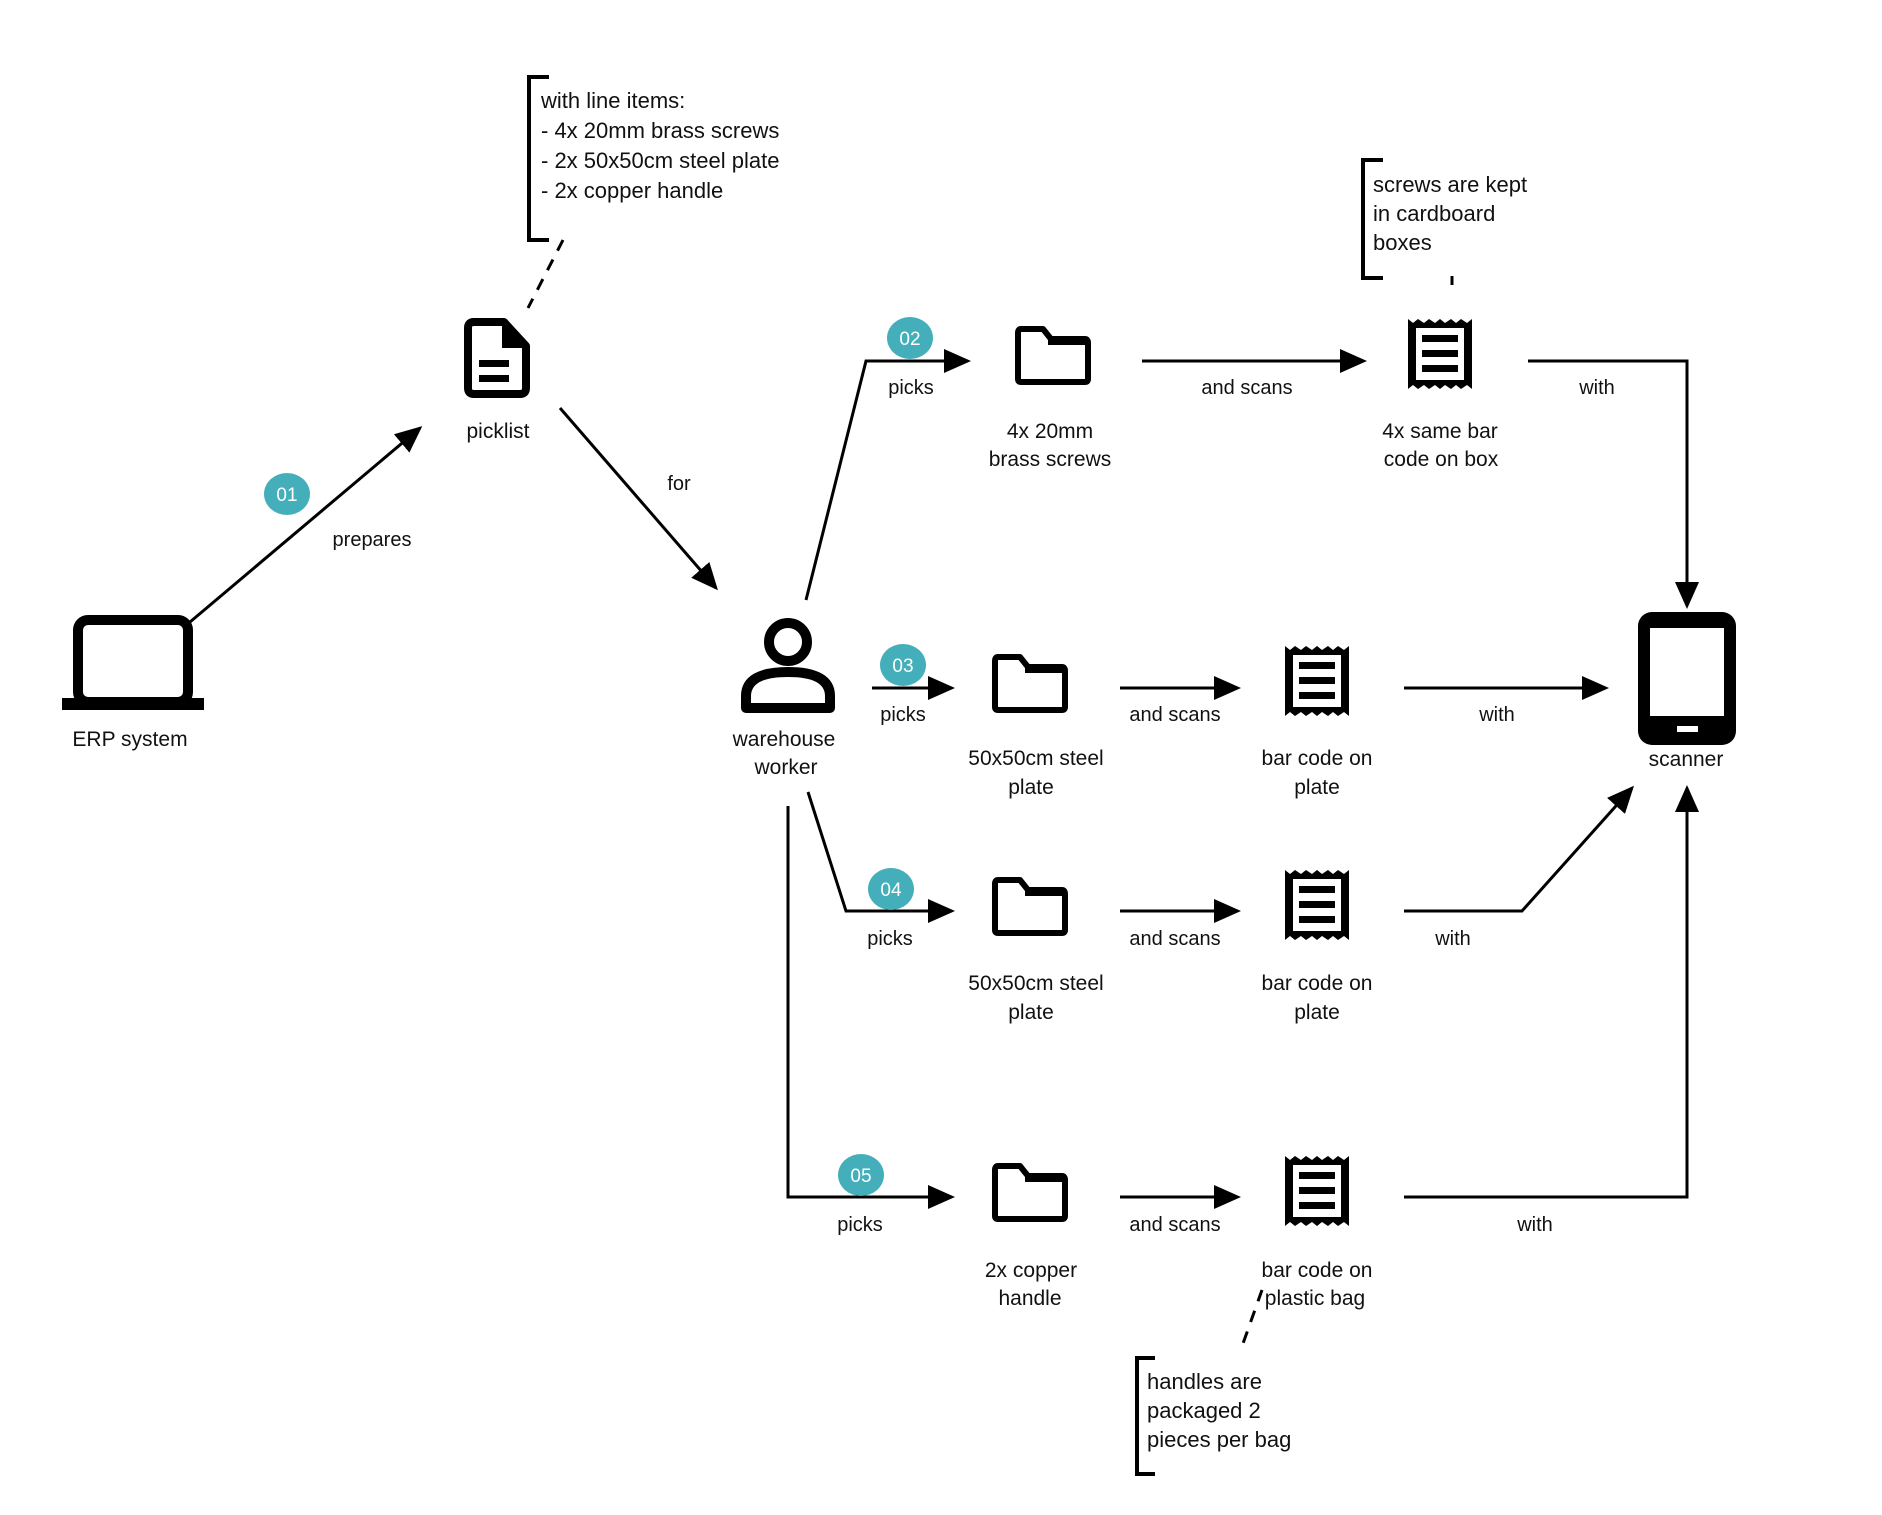 The image size is (1882, 1515). I want to click on step-badge-01: 01, so click(287, 494).